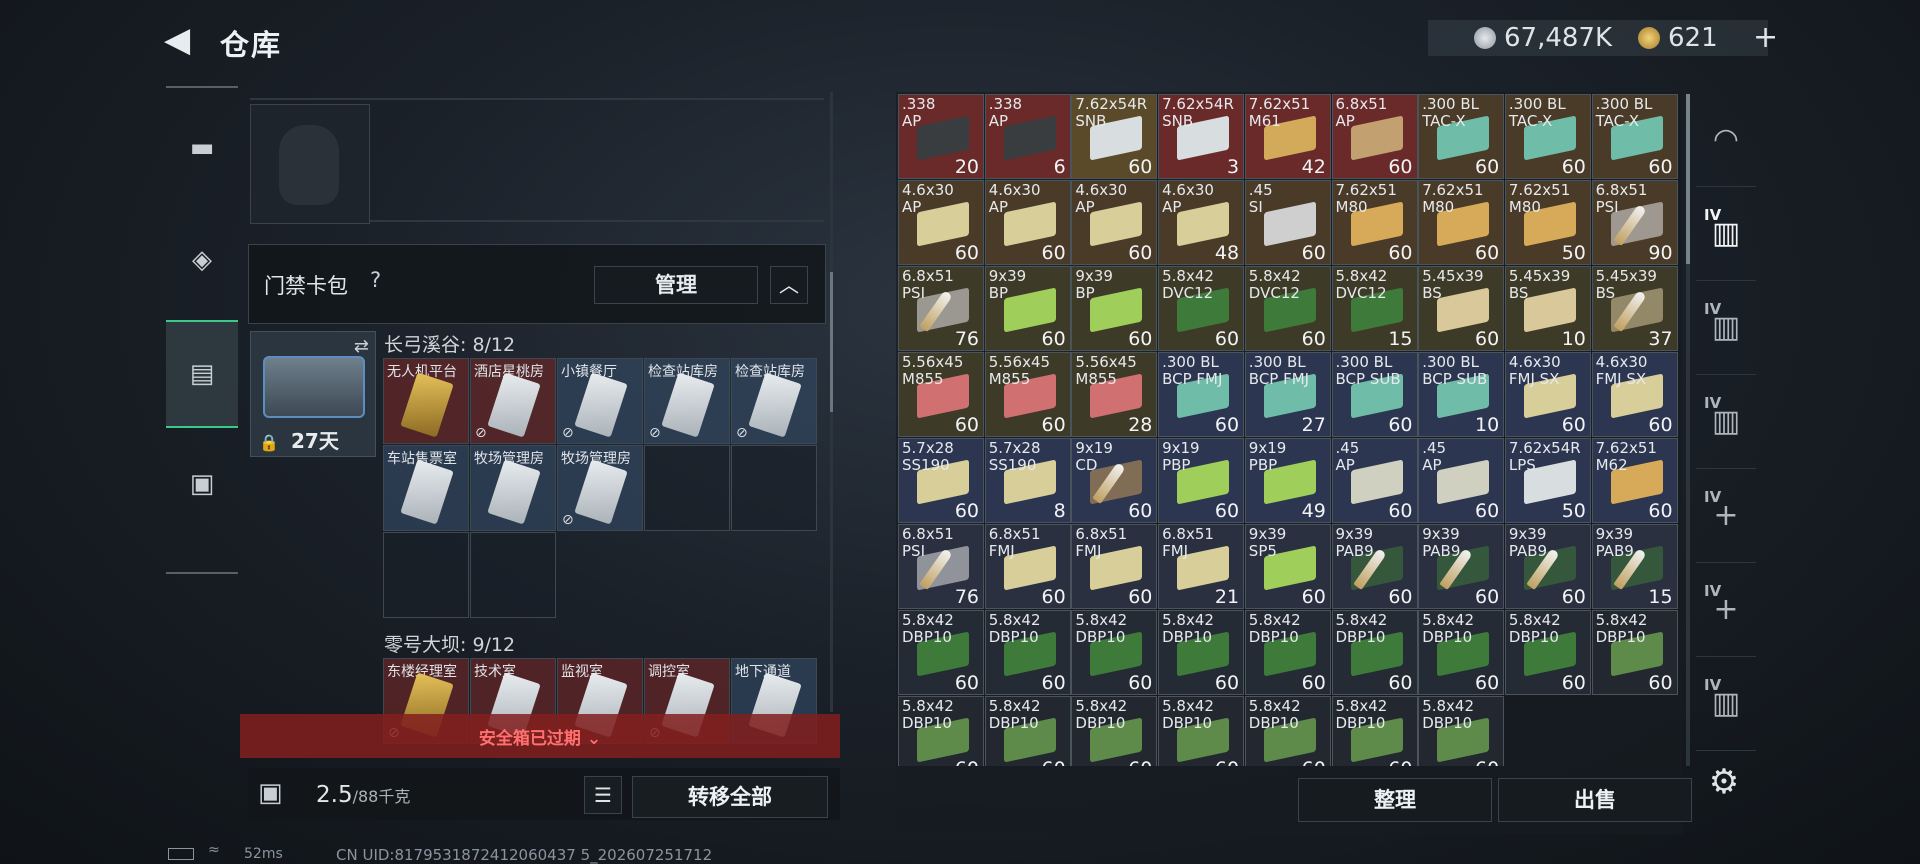 Image resolution: width=1920 pixels, height=864 pixels. I want to click on stash-item: 9x19 PBP 49, so click(1287, 480).